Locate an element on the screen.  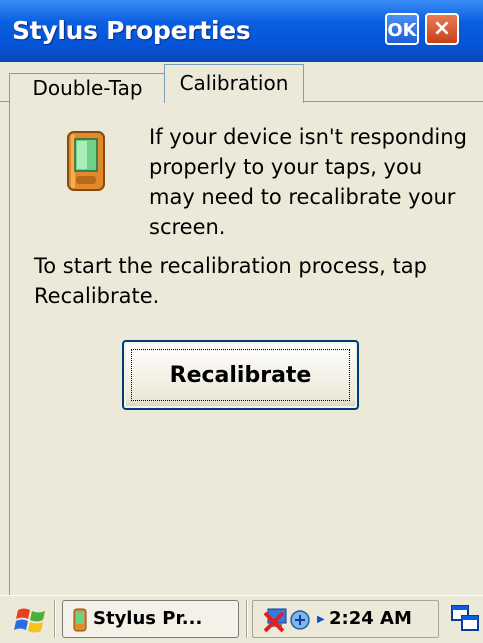
network-disconnected-icon is located at coordinates (277, 619).